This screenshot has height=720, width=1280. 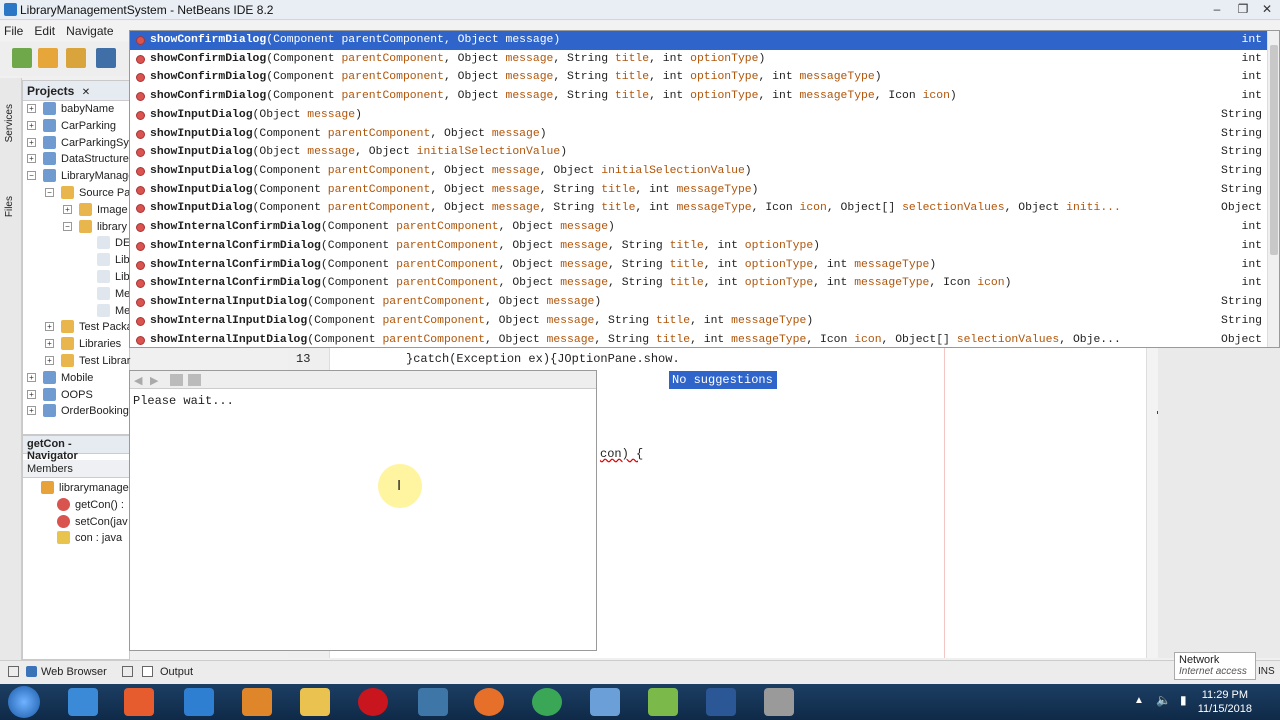 What do you see at coordinates (9, 206) in the screenshot?
I see `files-tab: Files` at bounding box center [9, 206].